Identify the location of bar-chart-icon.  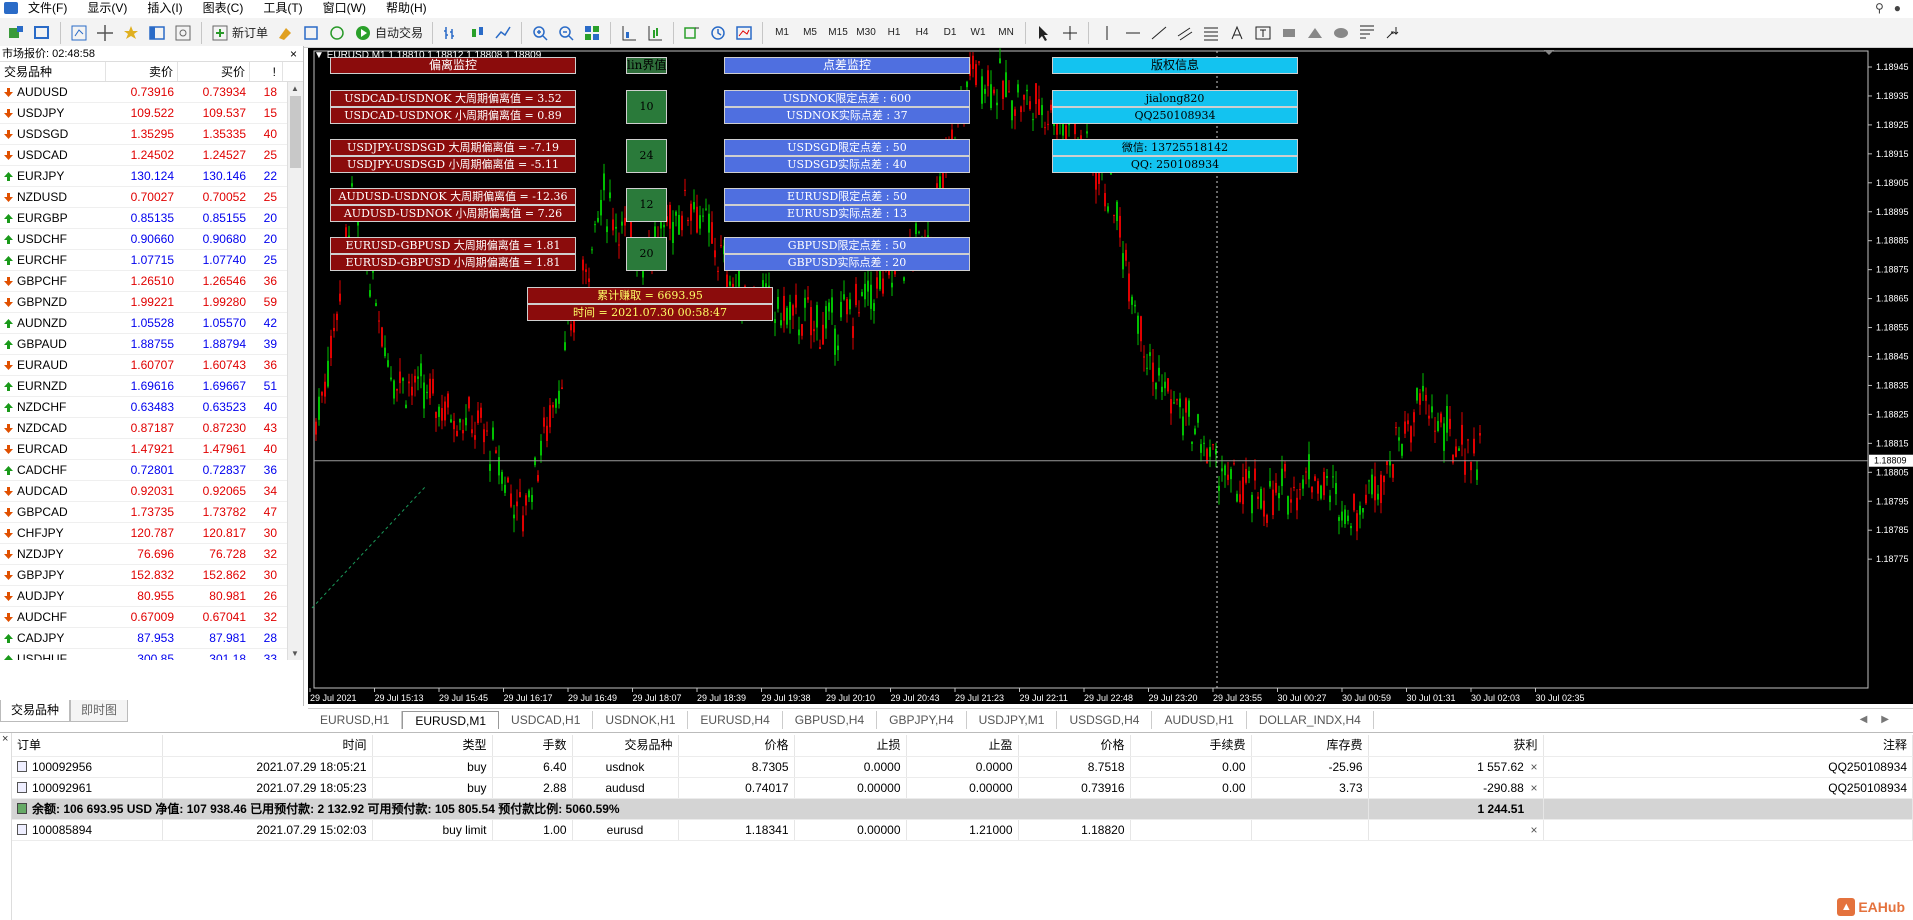
(451, 33).